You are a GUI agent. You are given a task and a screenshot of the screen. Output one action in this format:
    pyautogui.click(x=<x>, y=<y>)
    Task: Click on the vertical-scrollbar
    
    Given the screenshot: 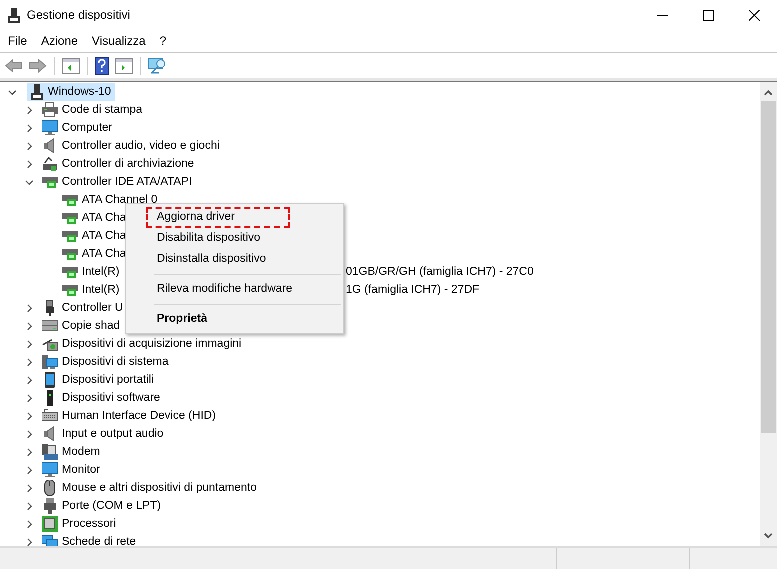 What is the action you would take?
    pyautogui.click(x=768, y=314)
    